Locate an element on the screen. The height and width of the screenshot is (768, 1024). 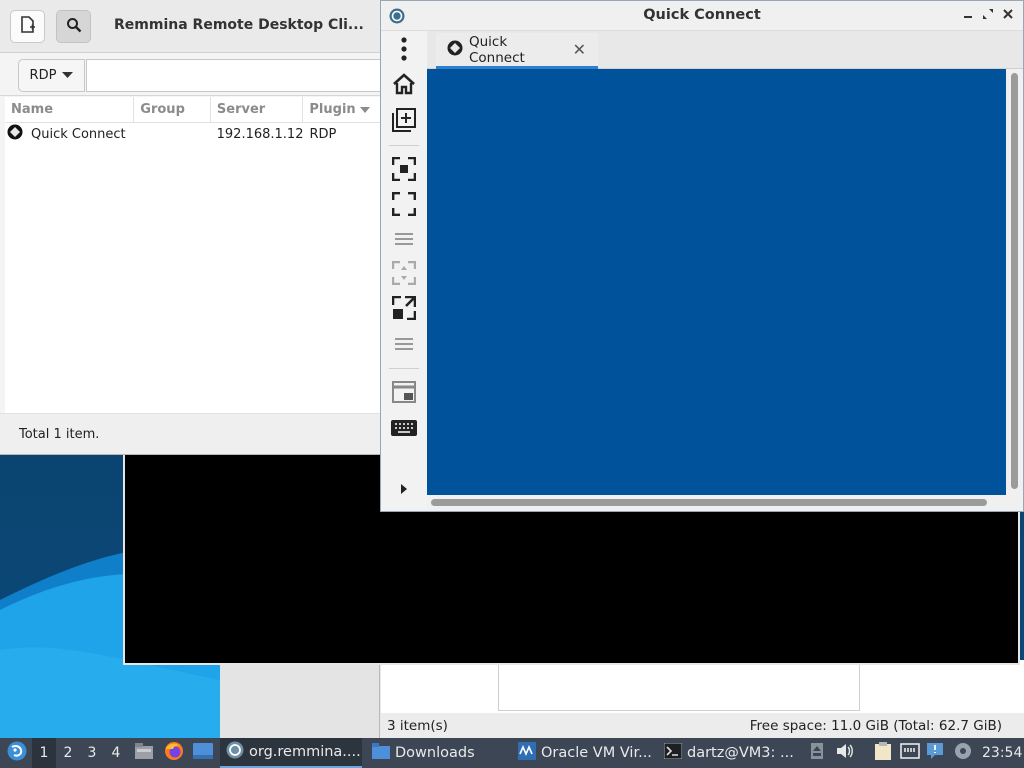
dynamic-resolution-icon is located at coordinates (404, 241).